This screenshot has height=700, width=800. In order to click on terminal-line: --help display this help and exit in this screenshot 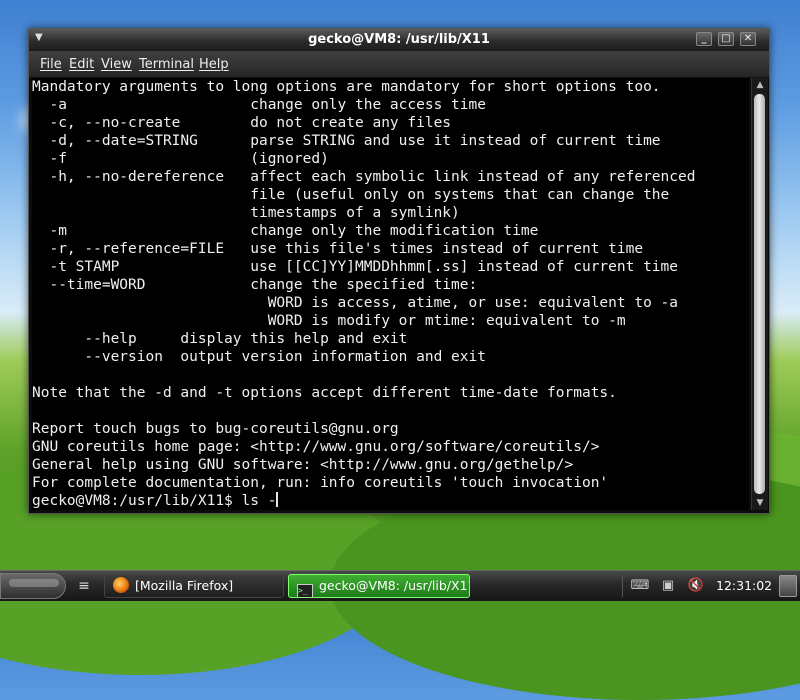, I will do `click(220, 339)`.